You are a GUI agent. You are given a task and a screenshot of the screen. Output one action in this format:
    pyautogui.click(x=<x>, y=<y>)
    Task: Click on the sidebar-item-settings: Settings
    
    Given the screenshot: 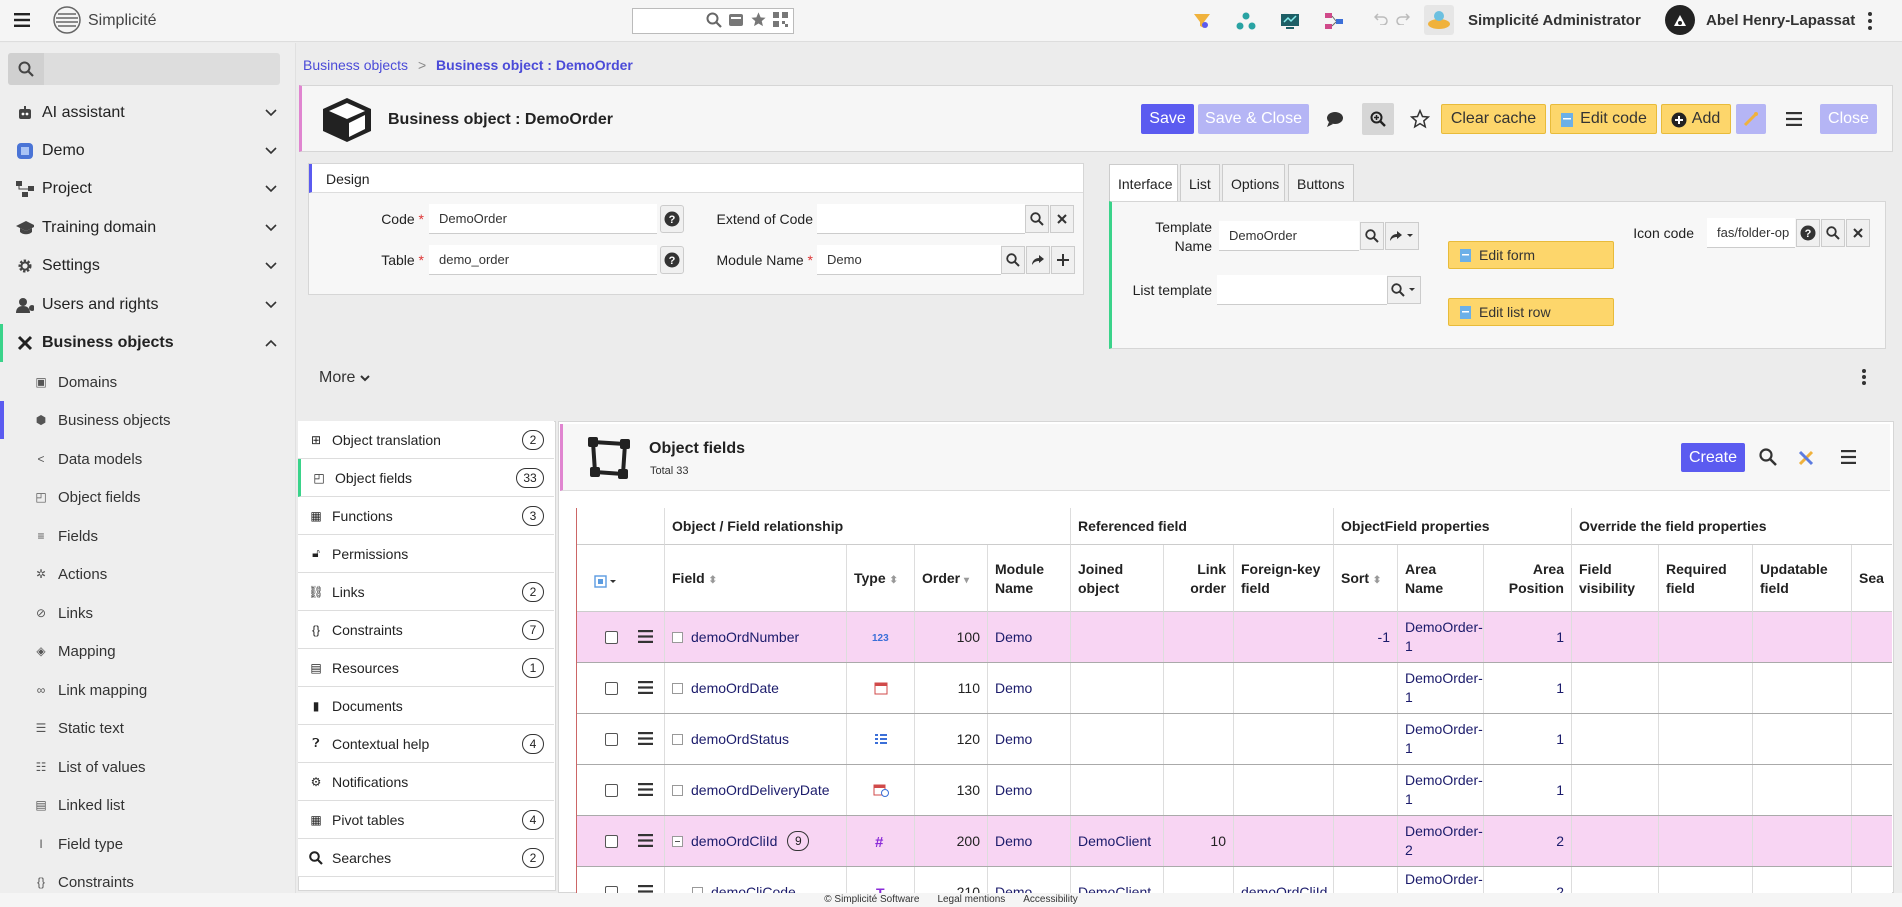 What is the action you would take?
    pyautogui.click(x=147, y=266)
    